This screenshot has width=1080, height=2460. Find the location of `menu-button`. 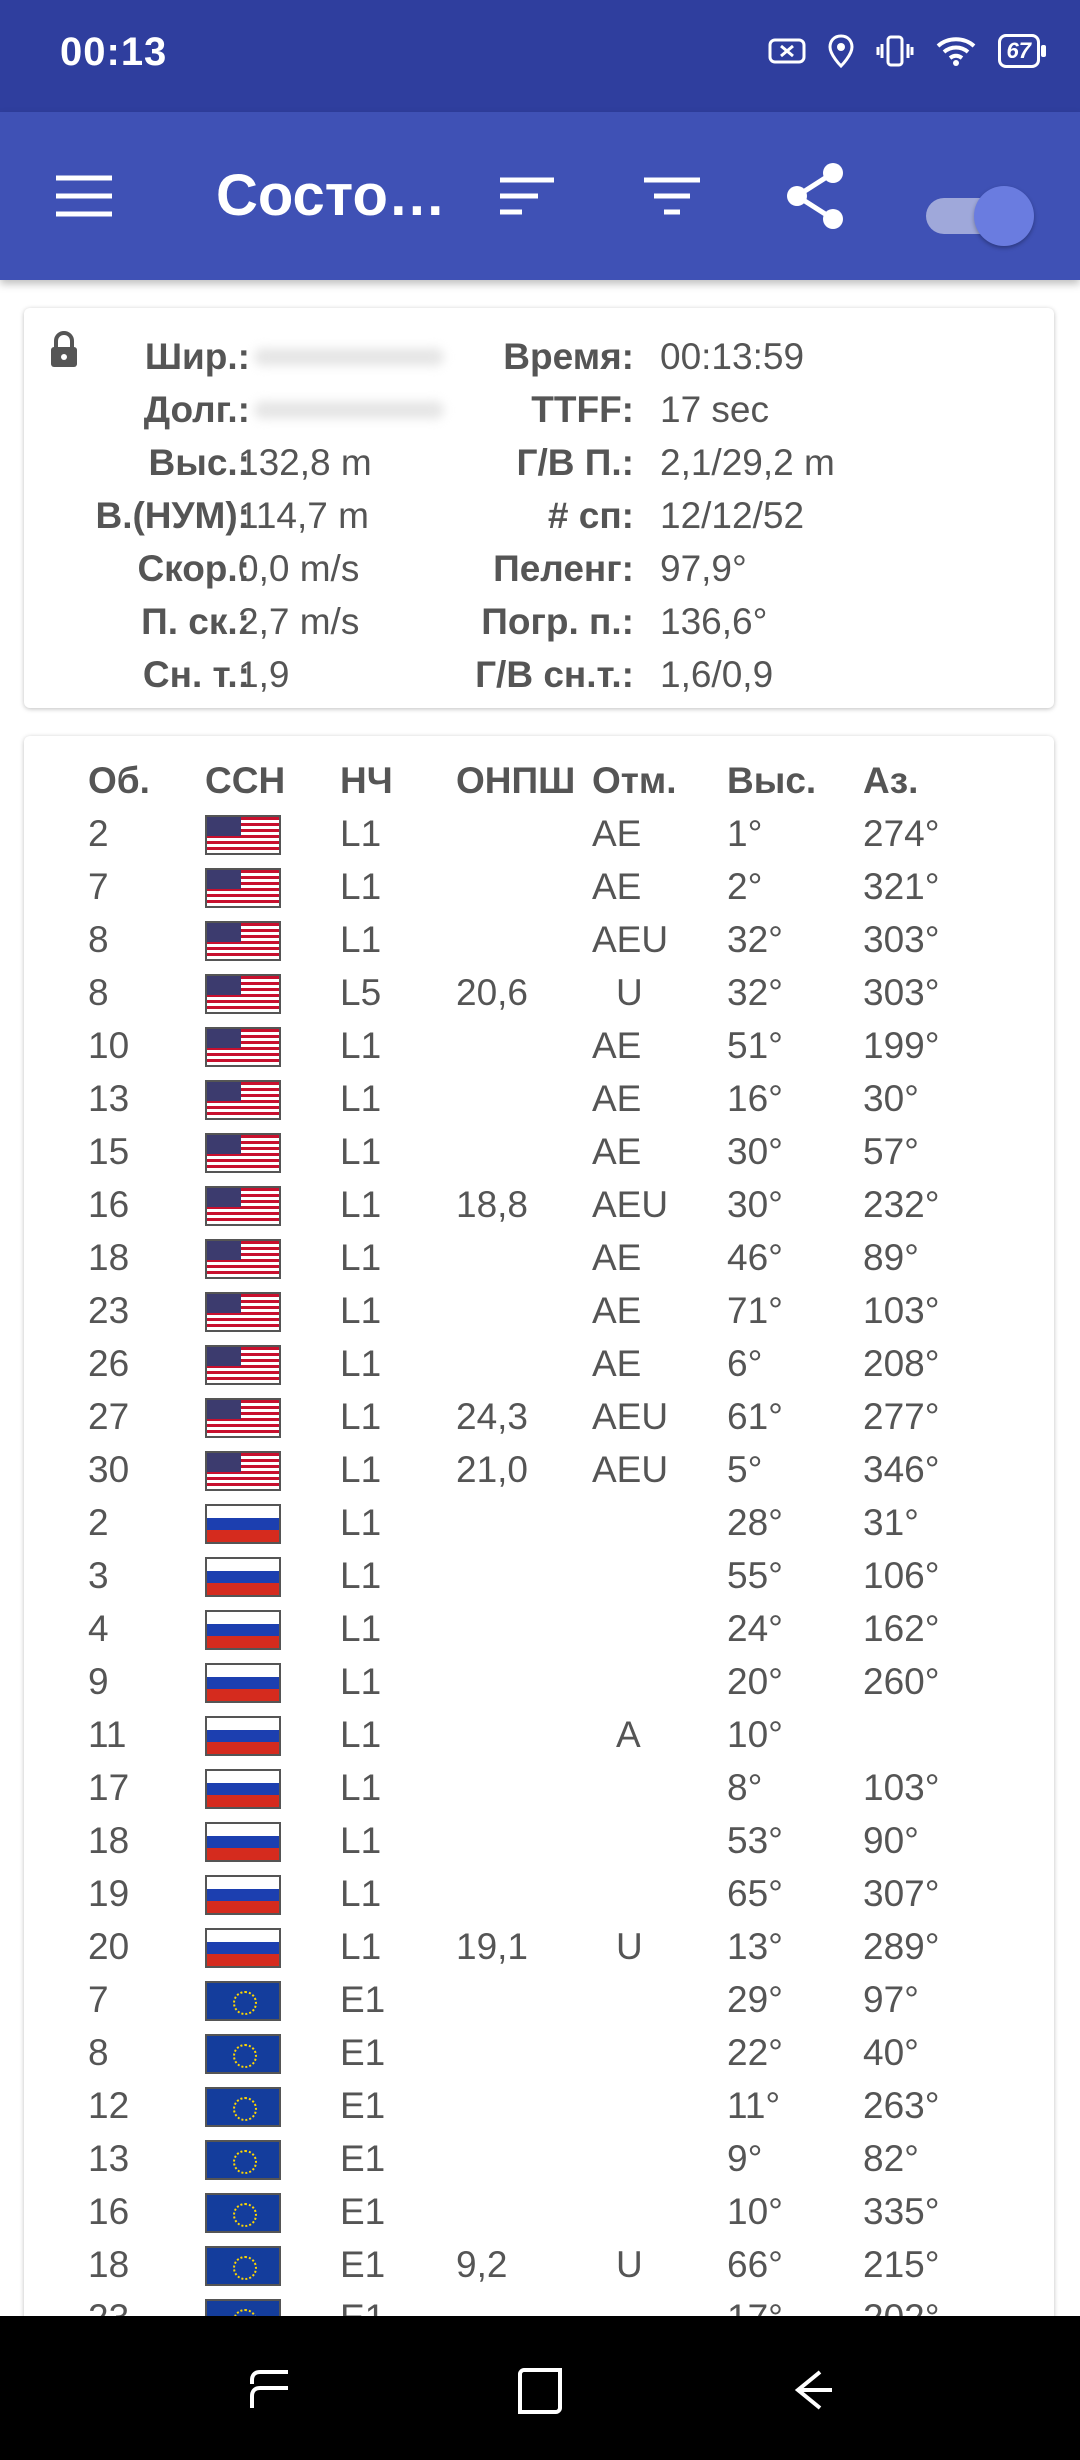

menu-button is located at coordinates (84, 196).